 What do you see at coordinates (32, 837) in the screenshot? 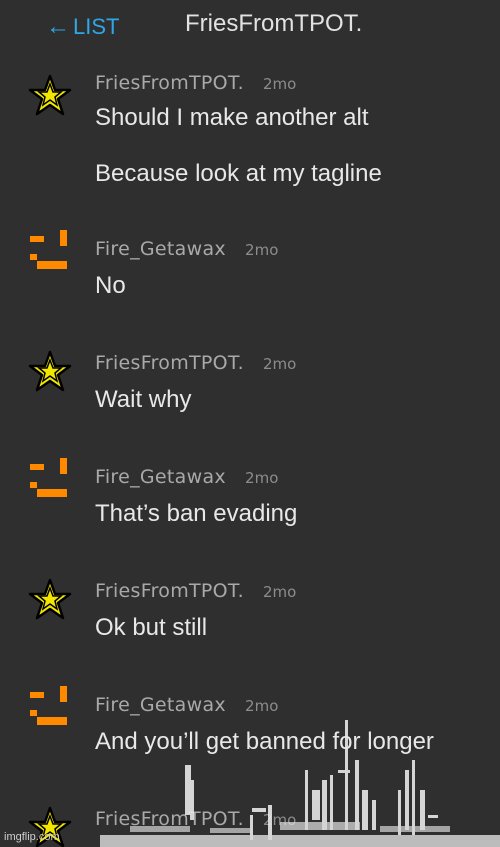
I see `watermark: imgflip.com` at bounding box center [32, 837].